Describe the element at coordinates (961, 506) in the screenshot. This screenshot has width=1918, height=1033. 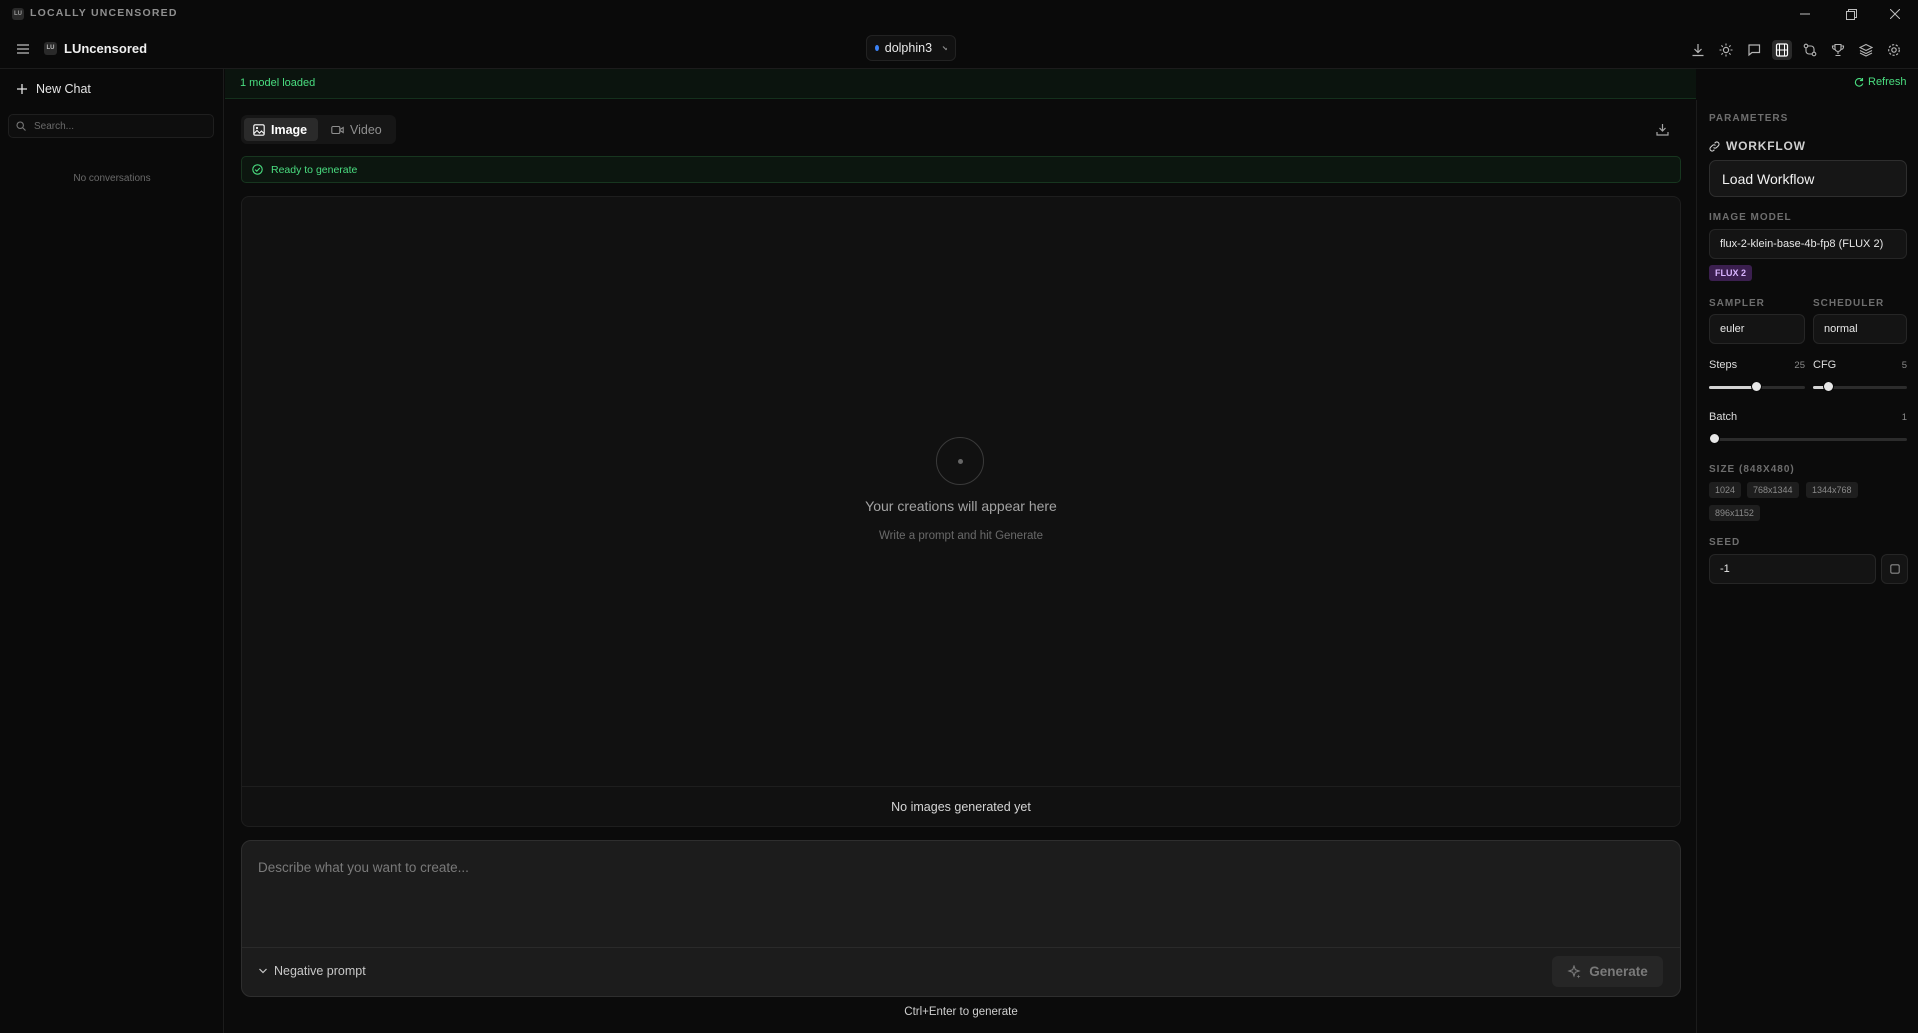
I see `empty-state-title: Your creations will appear here` at that location.